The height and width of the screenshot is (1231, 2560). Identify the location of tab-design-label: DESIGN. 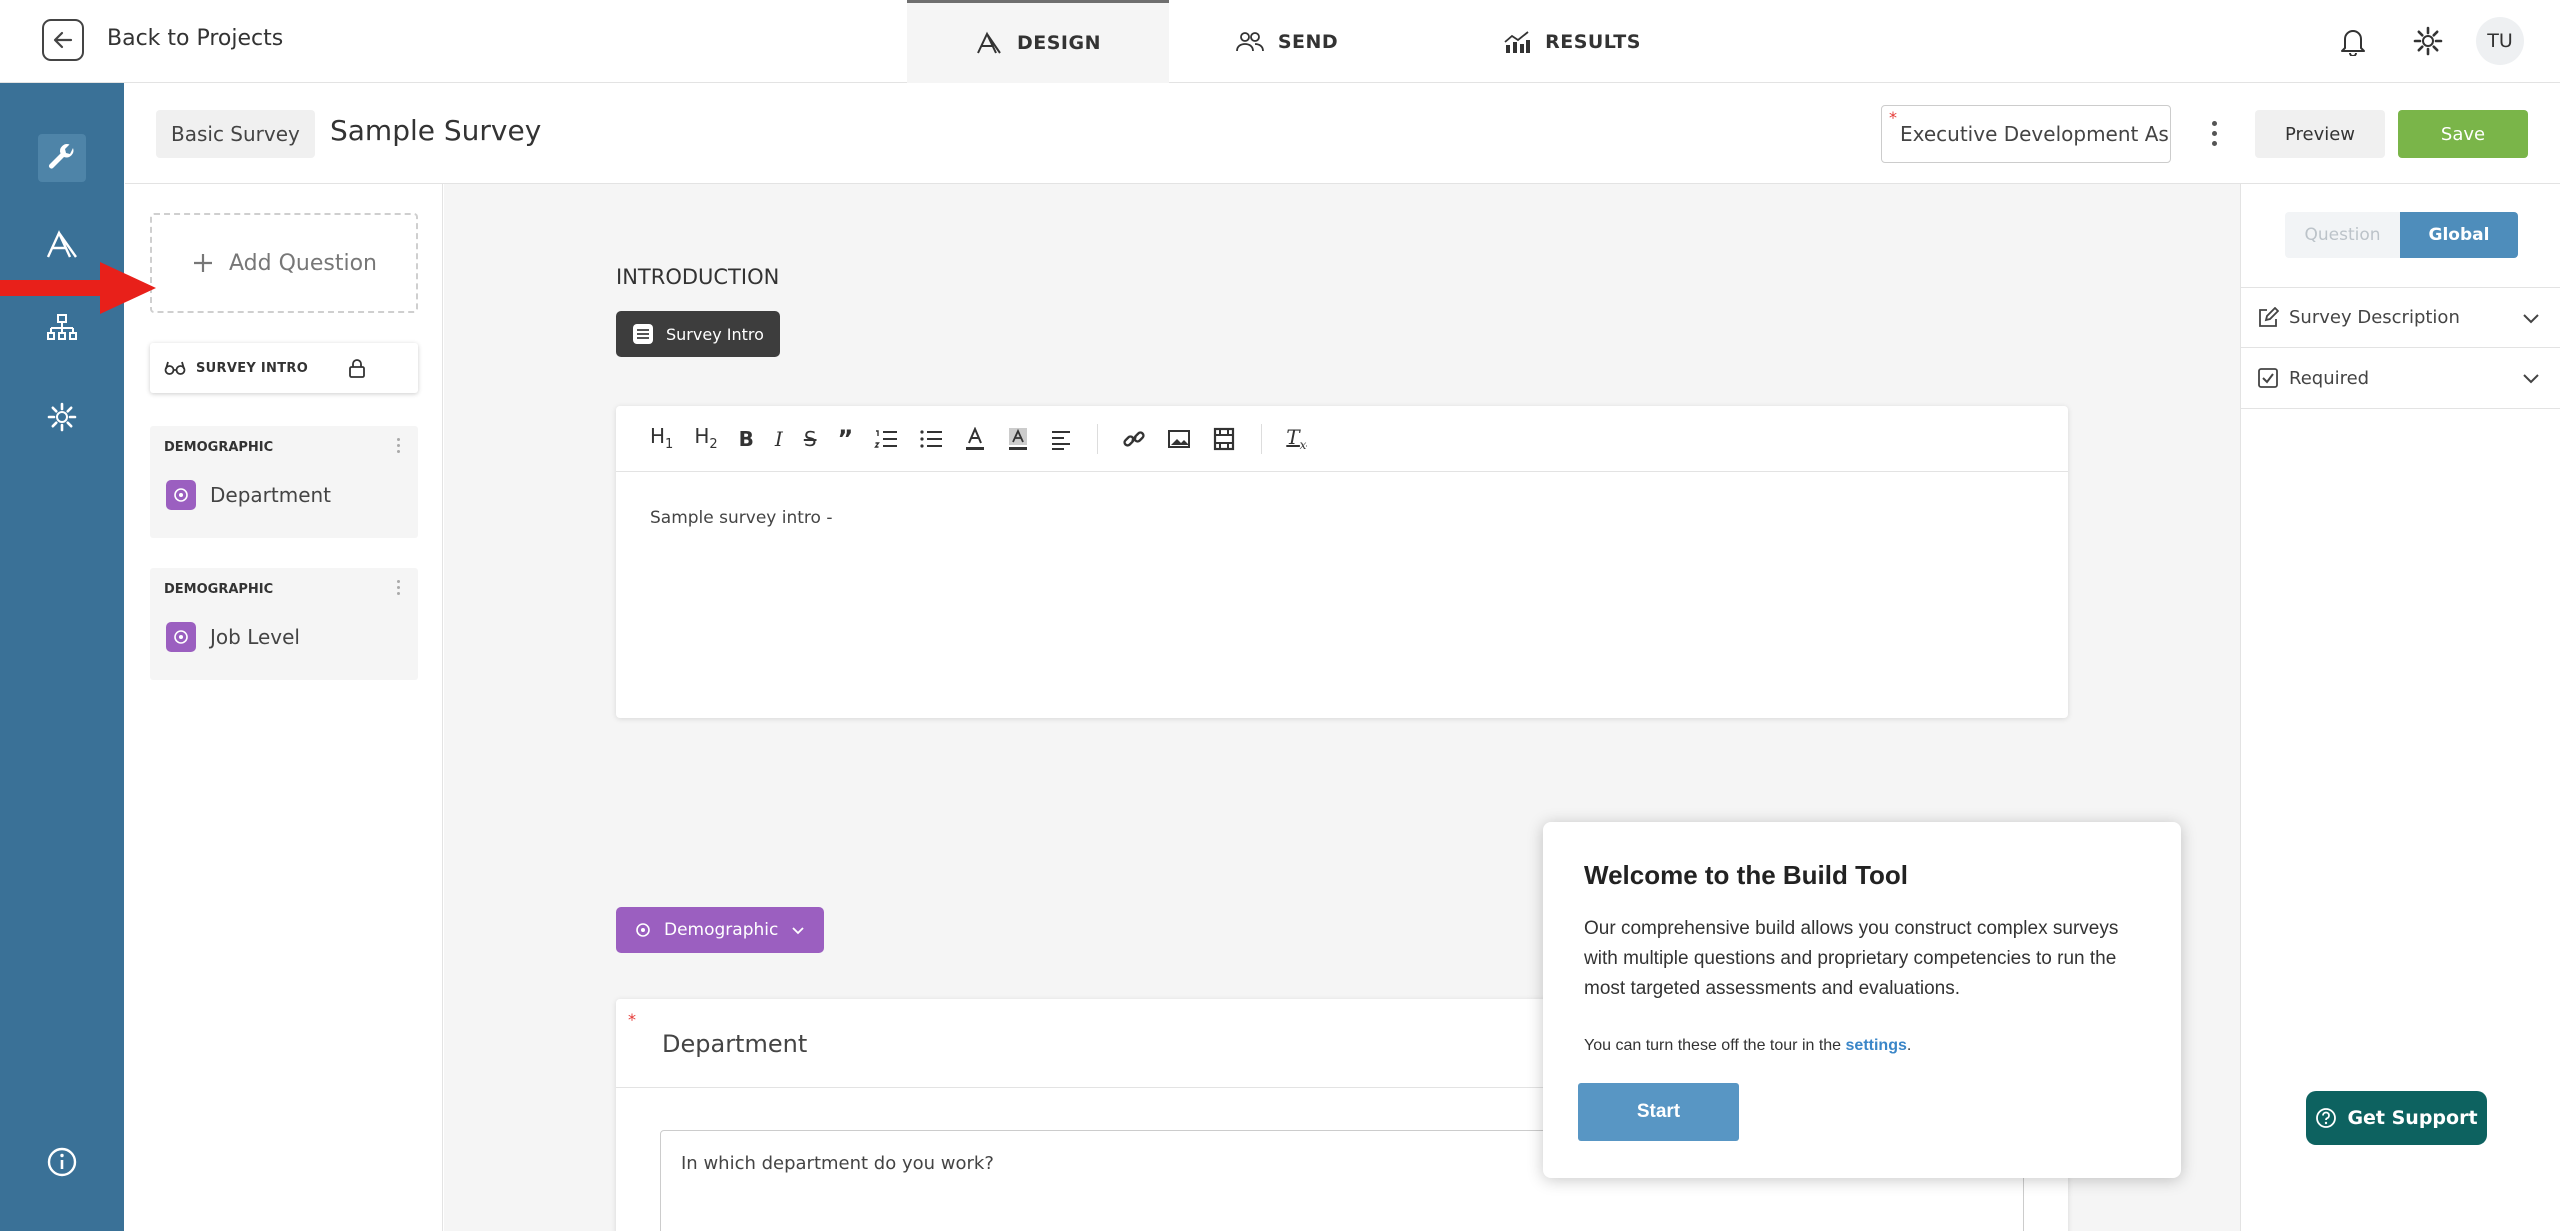
(1058, 43).